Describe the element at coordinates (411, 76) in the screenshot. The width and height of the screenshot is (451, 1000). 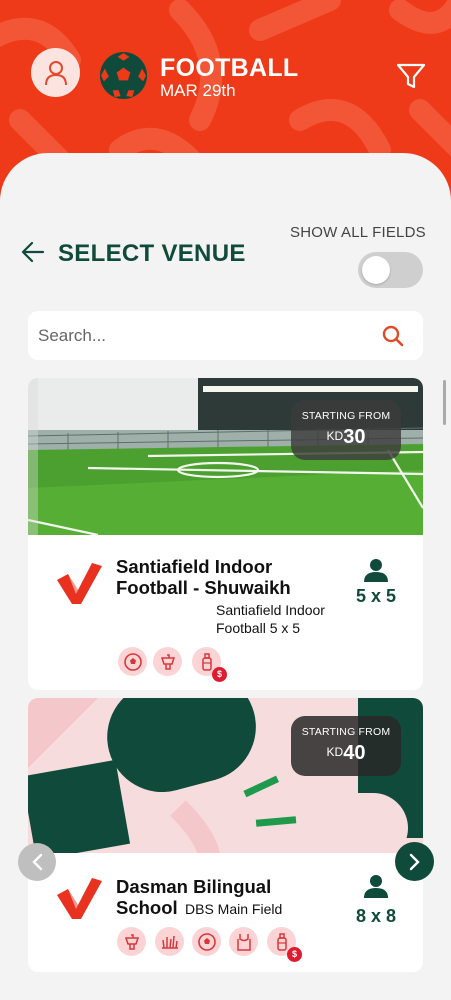
I see `filter-icon` at that location.